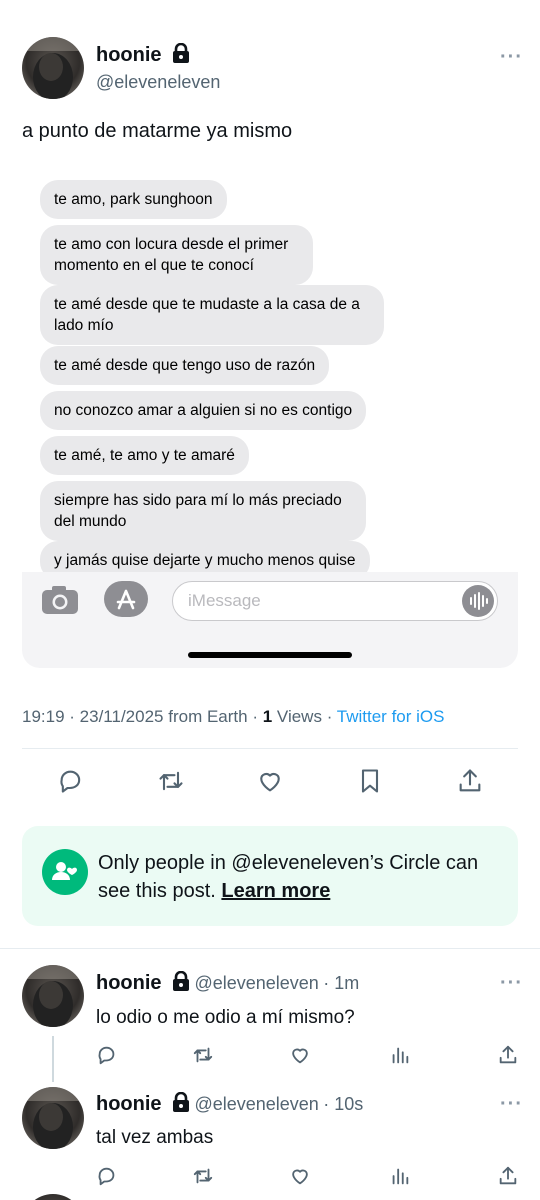 This screenshot has width=540, height=1200. What do you see at coordinates (208, 716) in the screenshot?
I see `tweet-location: from Earth` at bounding box center [208, 716].